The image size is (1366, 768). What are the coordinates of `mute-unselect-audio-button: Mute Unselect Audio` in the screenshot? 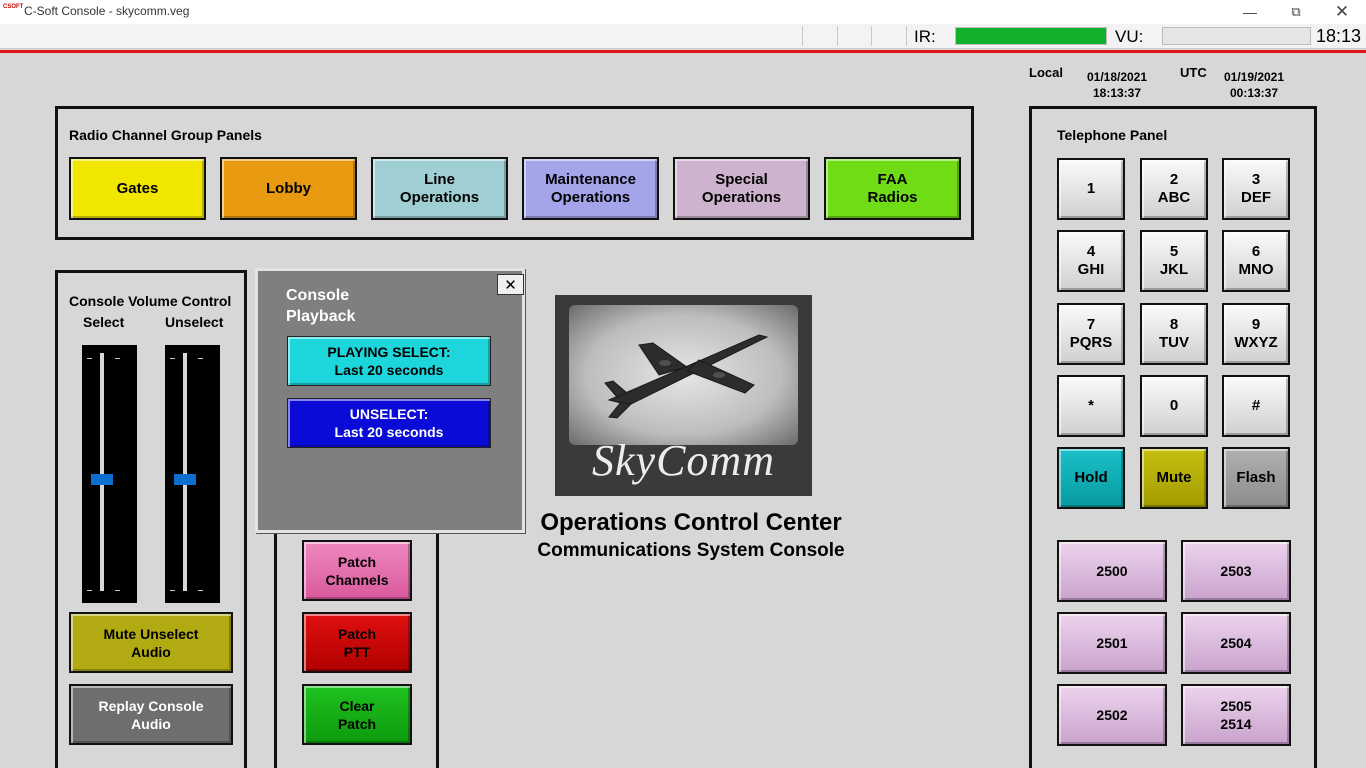 It's located at (151, 642).